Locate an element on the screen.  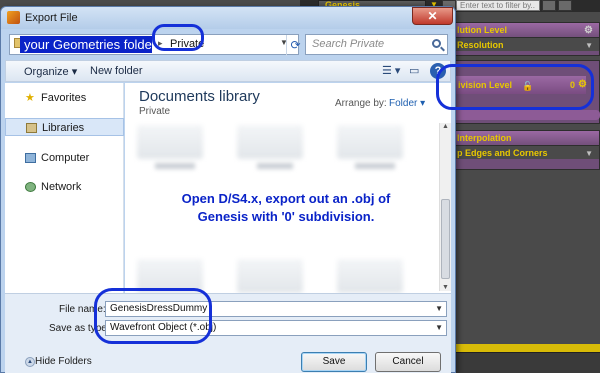
nav-label: Libraries is located at coordinates (63, 128).